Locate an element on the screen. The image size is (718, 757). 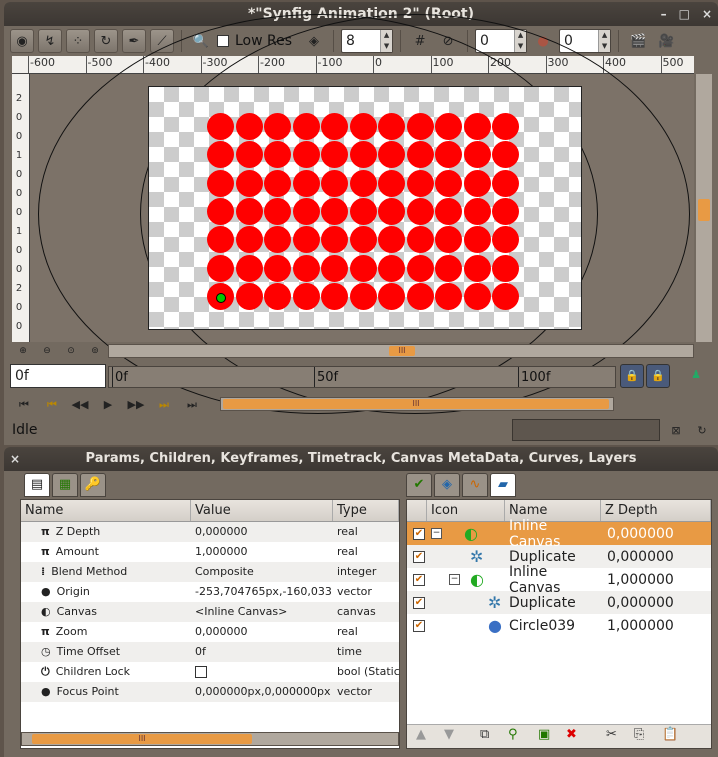
param-row: π Z Depth 0,000000 real is located at coordinates (210, 532).